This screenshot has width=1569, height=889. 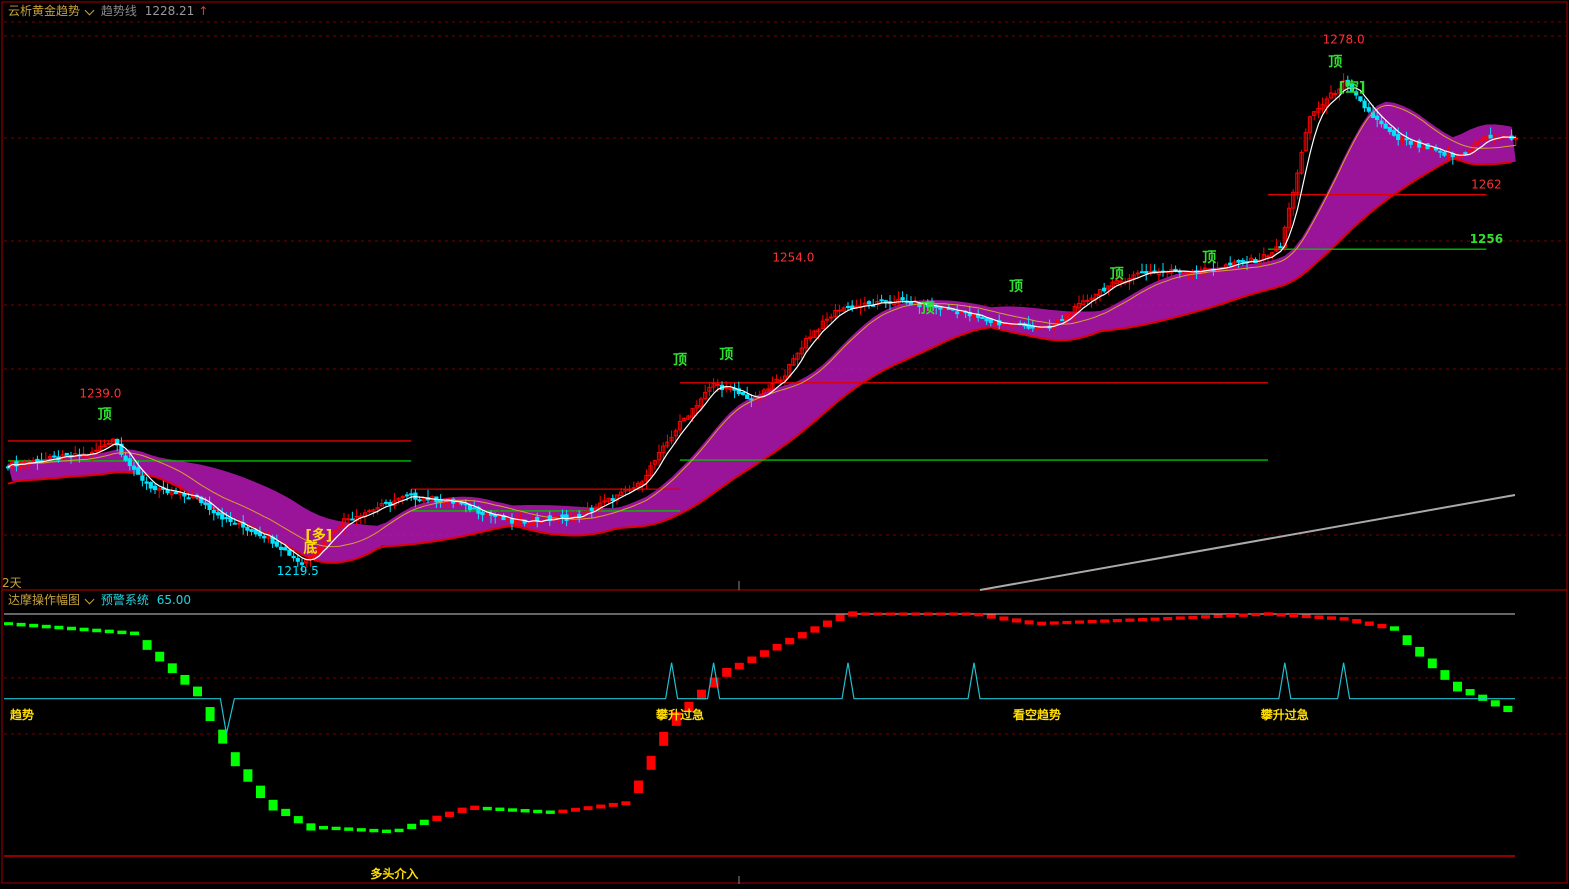 What do you see at coordinates (44, 11) in the screenshot?
I see `indicator-name: 云析黄金趋势` at bounding box center [44, 11].